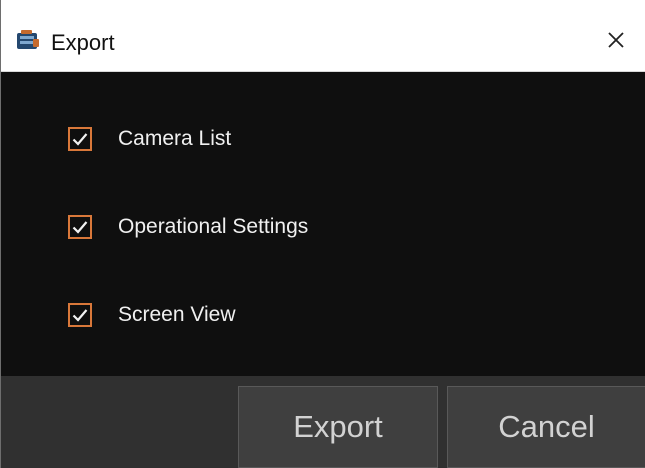  Describe the element at coordinates (213, 226) in the screenshot. I see `operational-settings-label: Operational Settings` at that location.